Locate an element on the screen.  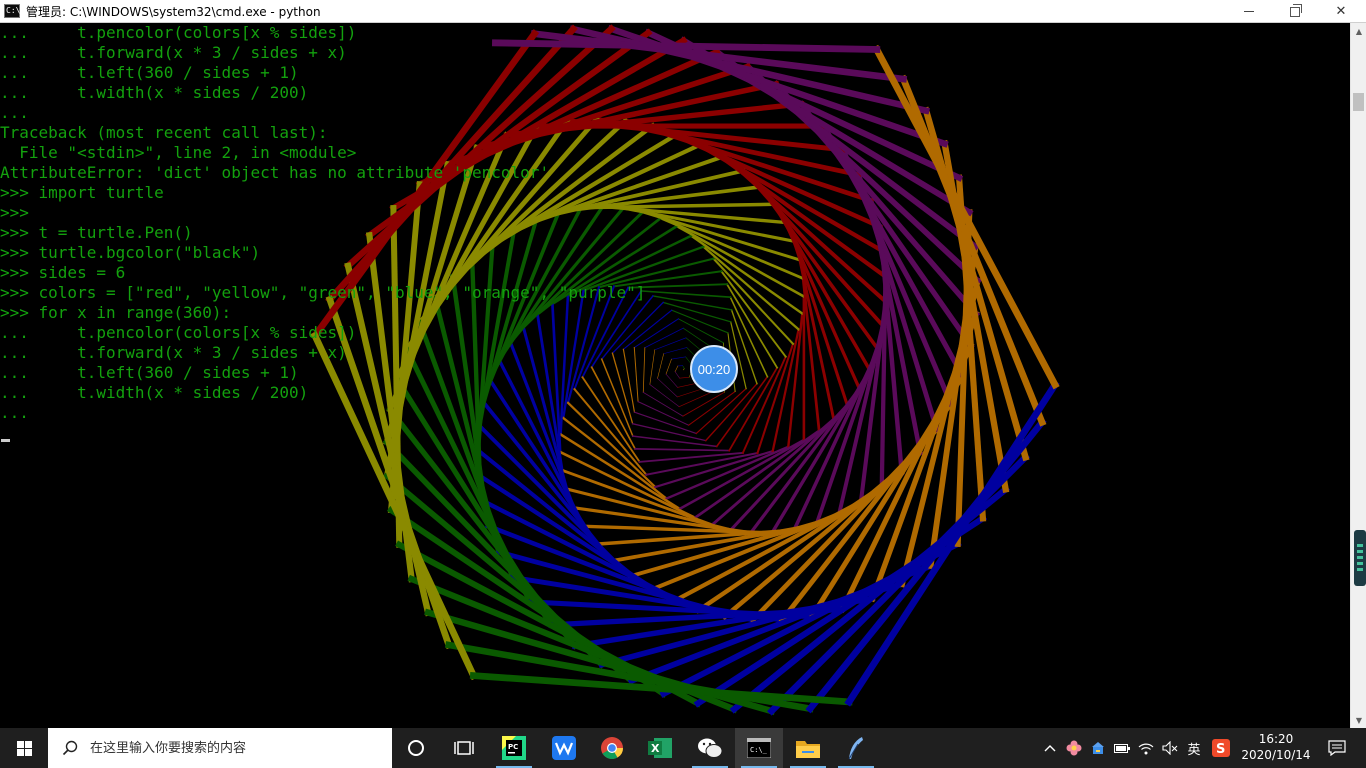
search-icon is located at coordinates (70, 748).